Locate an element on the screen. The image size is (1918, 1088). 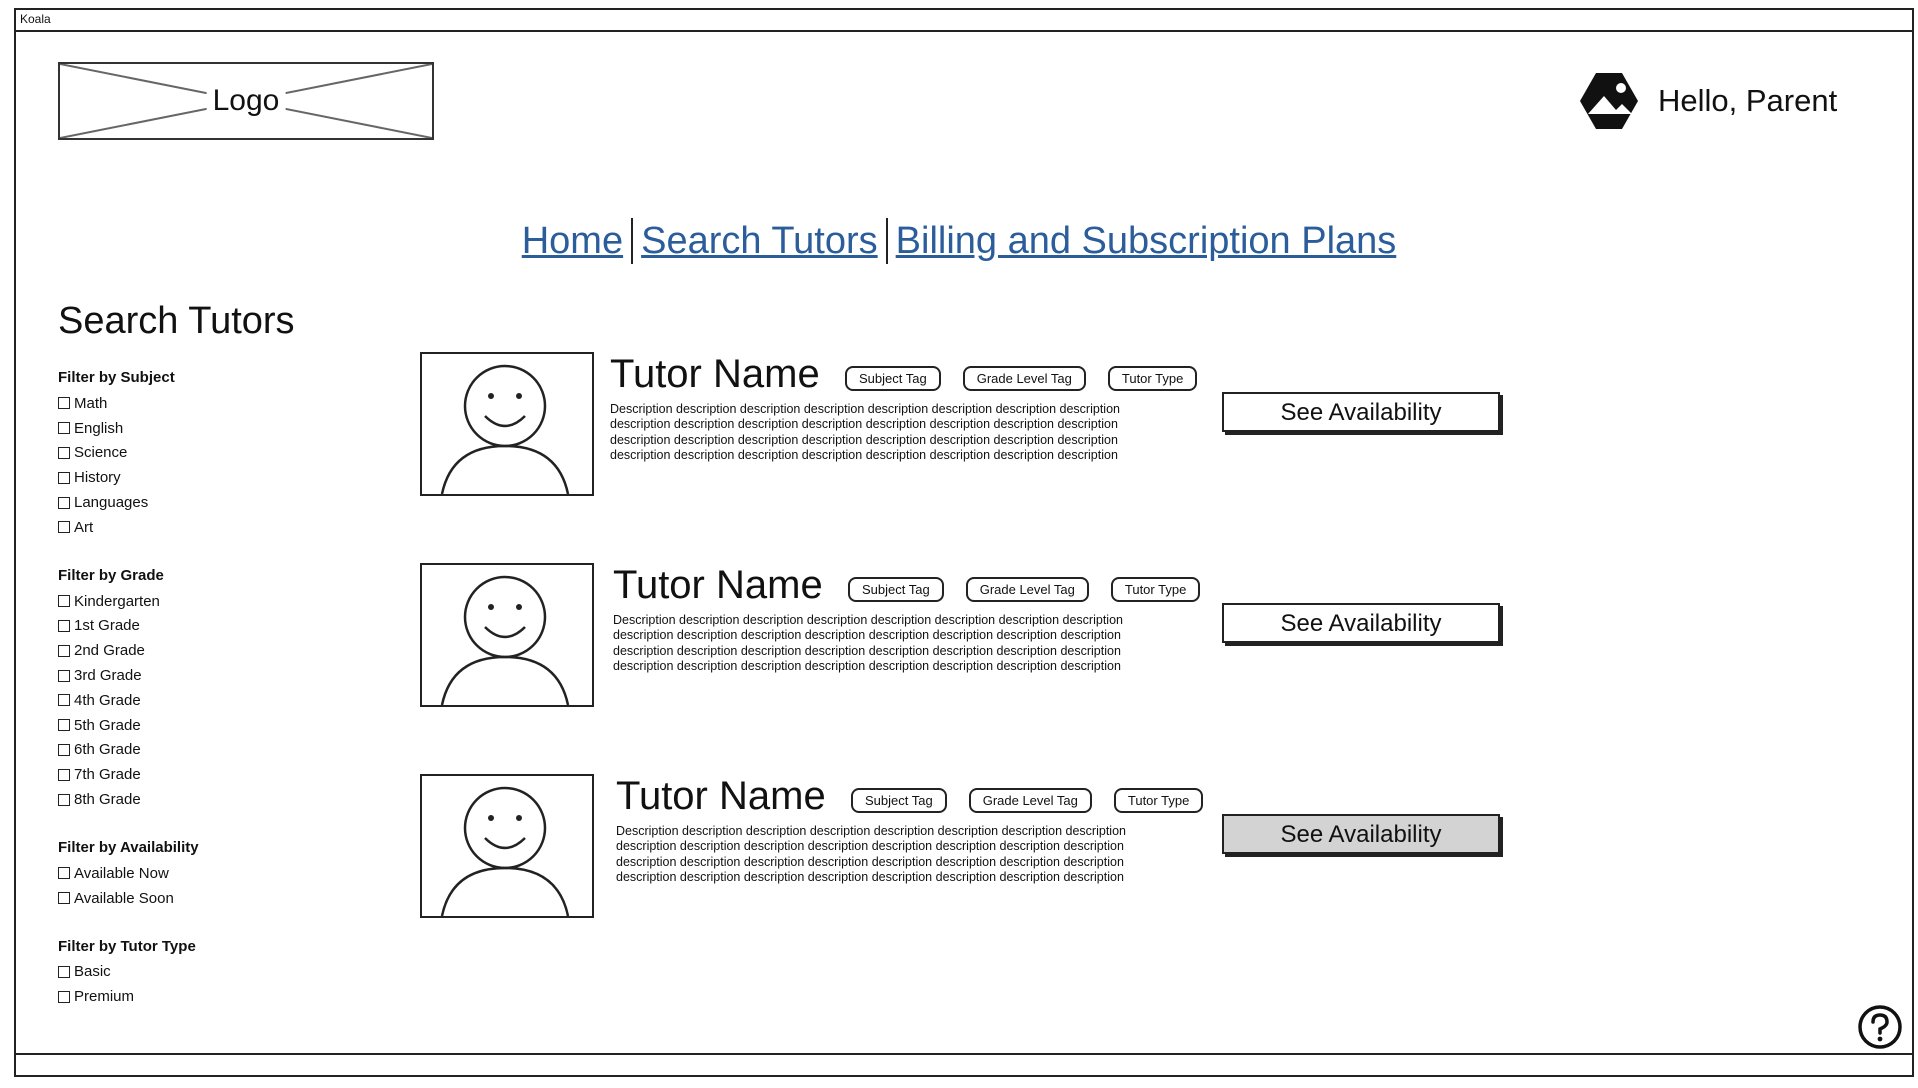
option-label: Math is located at coordinates (91, 403).